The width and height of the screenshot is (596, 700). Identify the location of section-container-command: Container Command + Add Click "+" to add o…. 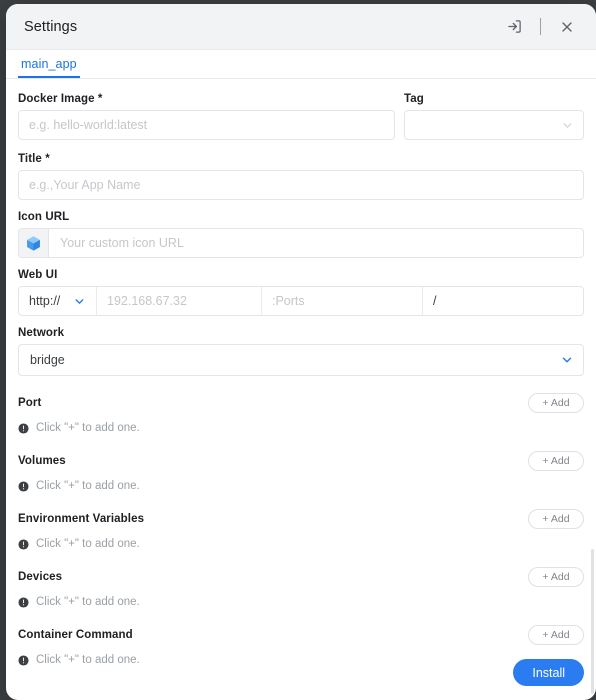
(301, 645).